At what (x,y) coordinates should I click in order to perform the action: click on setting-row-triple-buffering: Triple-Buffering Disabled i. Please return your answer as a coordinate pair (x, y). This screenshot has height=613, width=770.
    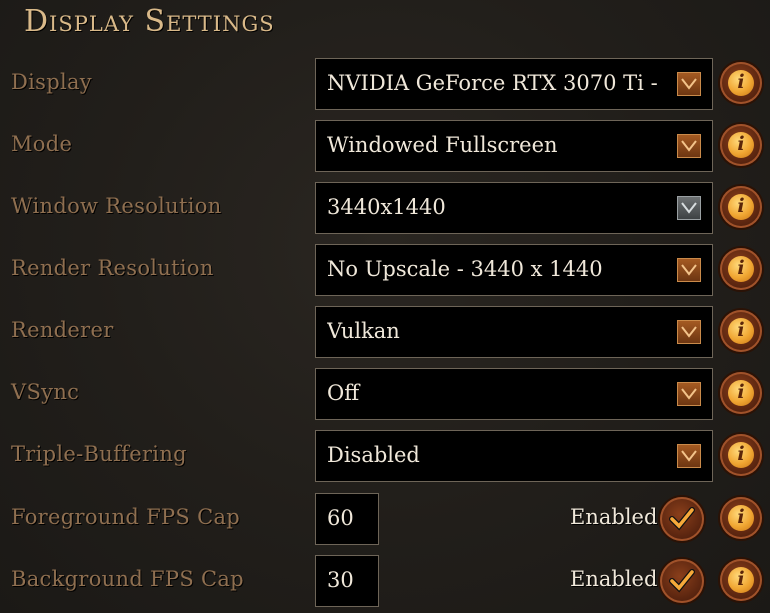
    Looking at the image, I should click on (385, 458).